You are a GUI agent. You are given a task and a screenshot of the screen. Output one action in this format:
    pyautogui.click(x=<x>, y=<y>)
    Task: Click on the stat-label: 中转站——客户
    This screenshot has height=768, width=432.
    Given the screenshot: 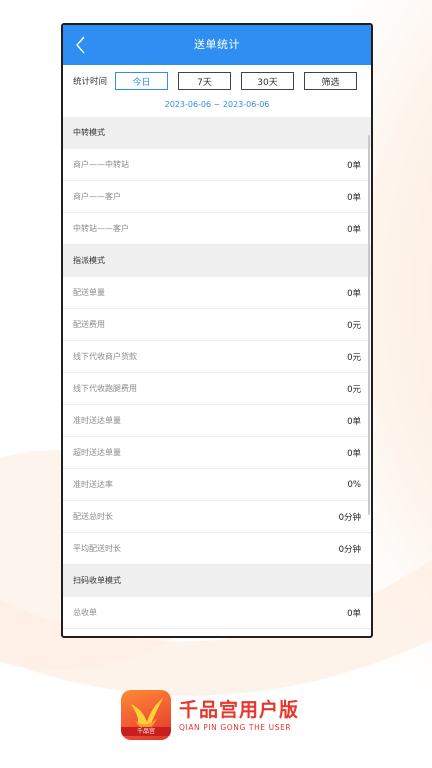 What is the action you would take?
    pyautogui.click(x=101, y=228)
    